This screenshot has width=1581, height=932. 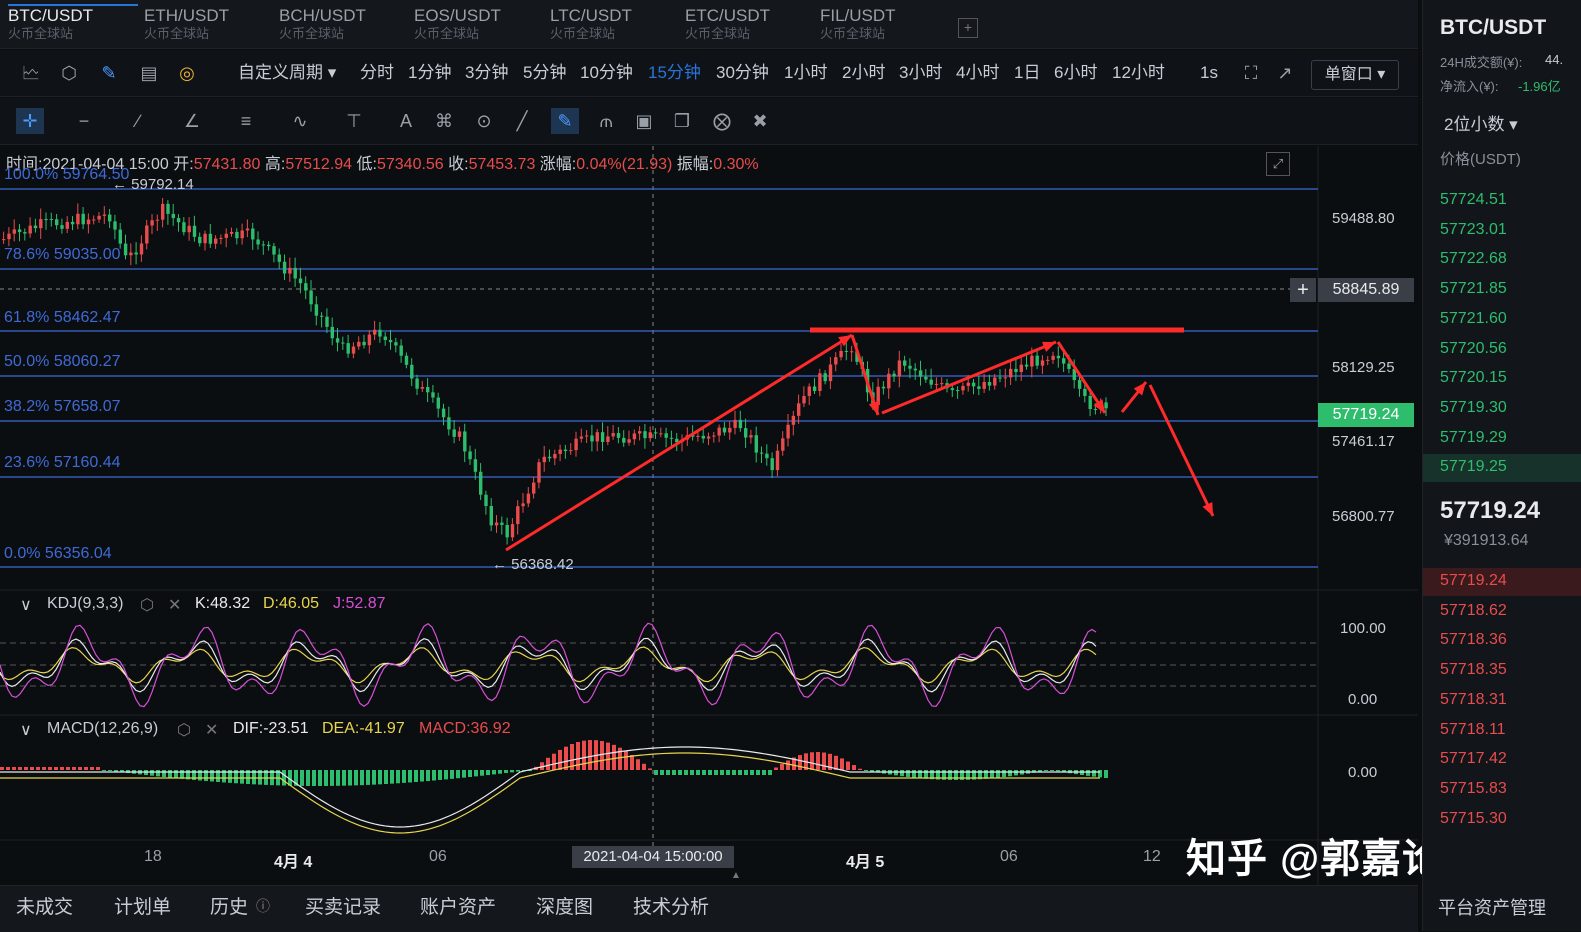 I want to click on lock-icon: ▣, so click(x=644, y=121).